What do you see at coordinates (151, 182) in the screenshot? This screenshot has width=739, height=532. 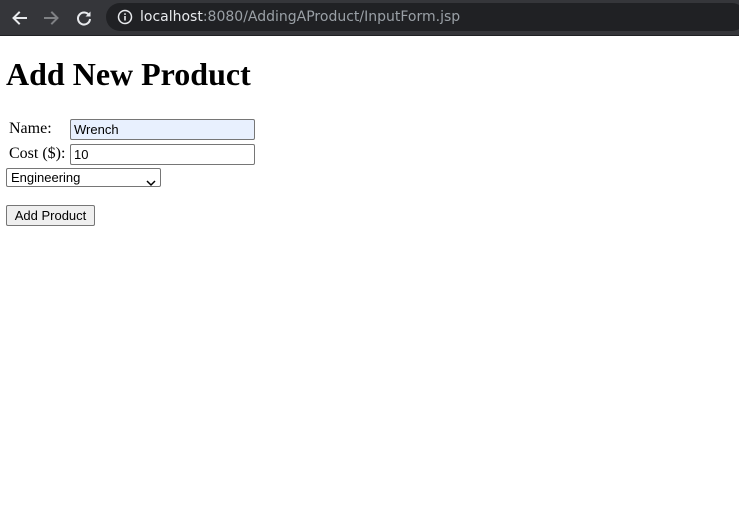 I see `chevron-down-icon` at bounding box center [151, 182].